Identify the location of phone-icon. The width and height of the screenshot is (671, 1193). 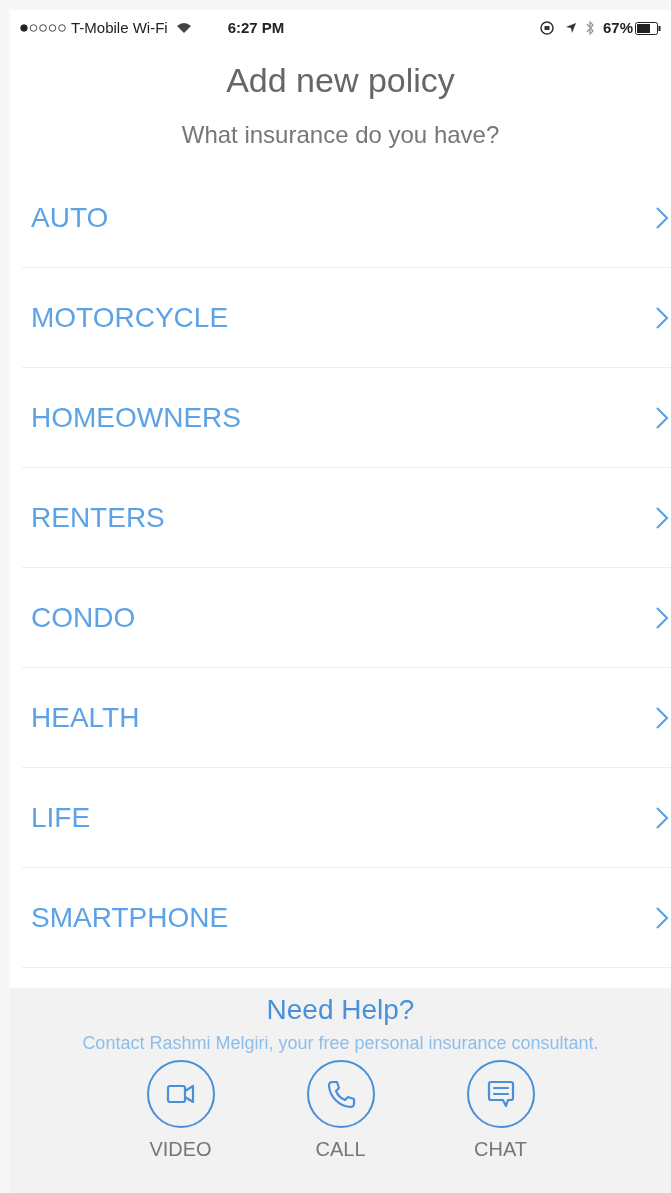
(340, 1094).